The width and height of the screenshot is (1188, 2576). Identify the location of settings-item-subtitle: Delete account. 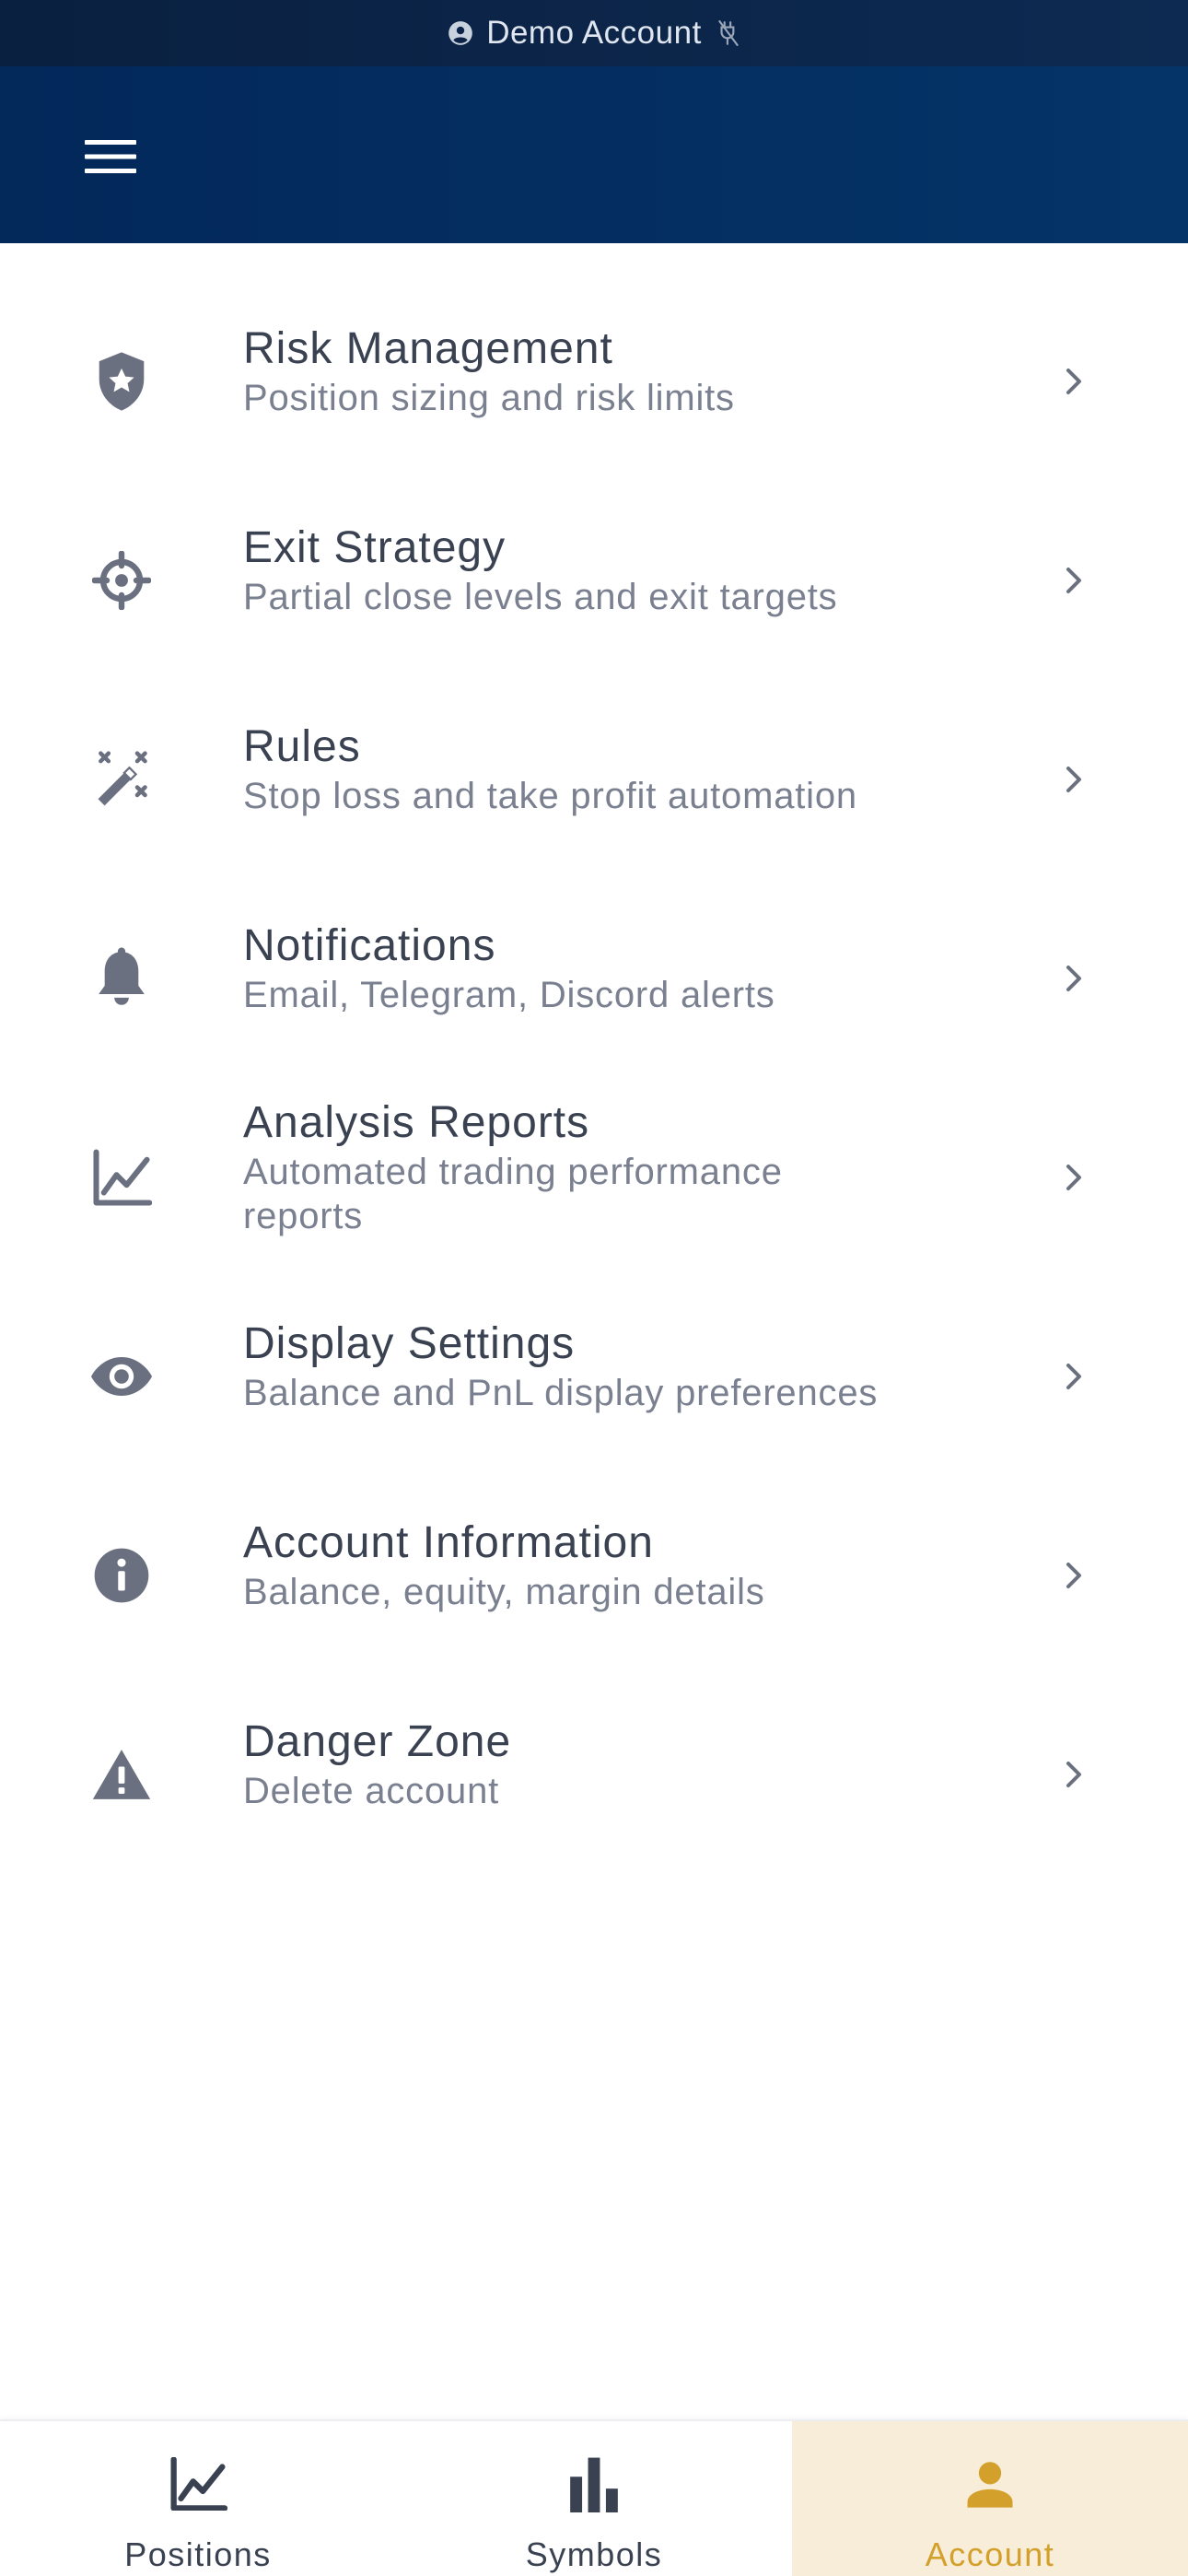
(371, 1791).